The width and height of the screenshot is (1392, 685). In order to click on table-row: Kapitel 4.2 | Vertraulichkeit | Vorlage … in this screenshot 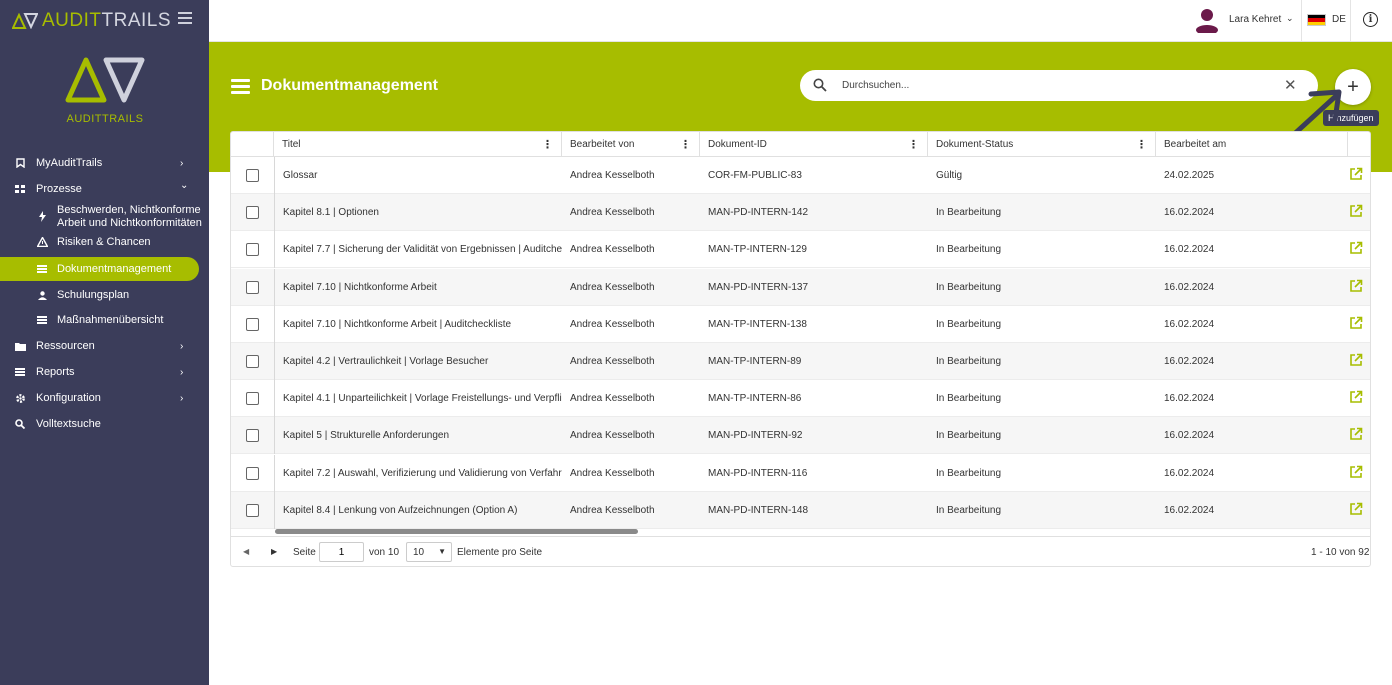, I will do `click(800, 361)`.